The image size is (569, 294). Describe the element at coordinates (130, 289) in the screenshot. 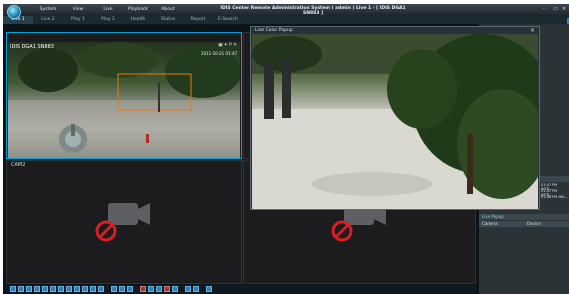

I see `pause-button` at that location.